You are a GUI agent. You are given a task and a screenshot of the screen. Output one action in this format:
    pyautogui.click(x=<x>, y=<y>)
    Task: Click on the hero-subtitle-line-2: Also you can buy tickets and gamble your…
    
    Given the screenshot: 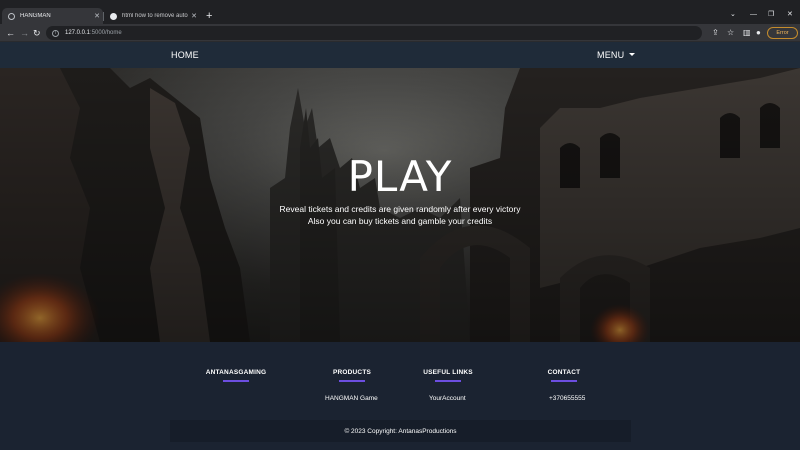 What is the action you would take?
    pyautogui.click(x=400, y=221)
    